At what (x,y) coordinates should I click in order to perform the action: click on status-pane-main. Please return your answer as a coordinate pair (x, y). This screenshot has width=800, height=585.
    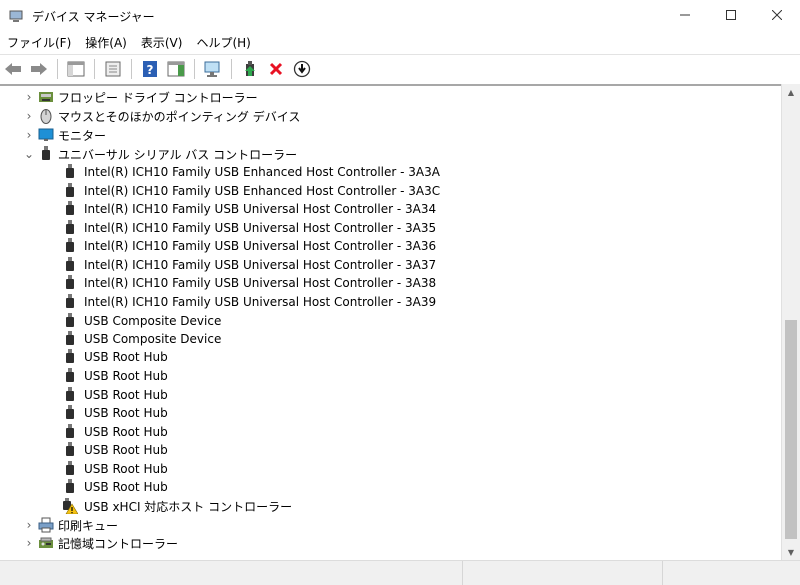
    Looking at the image, I should click on (231, 573).